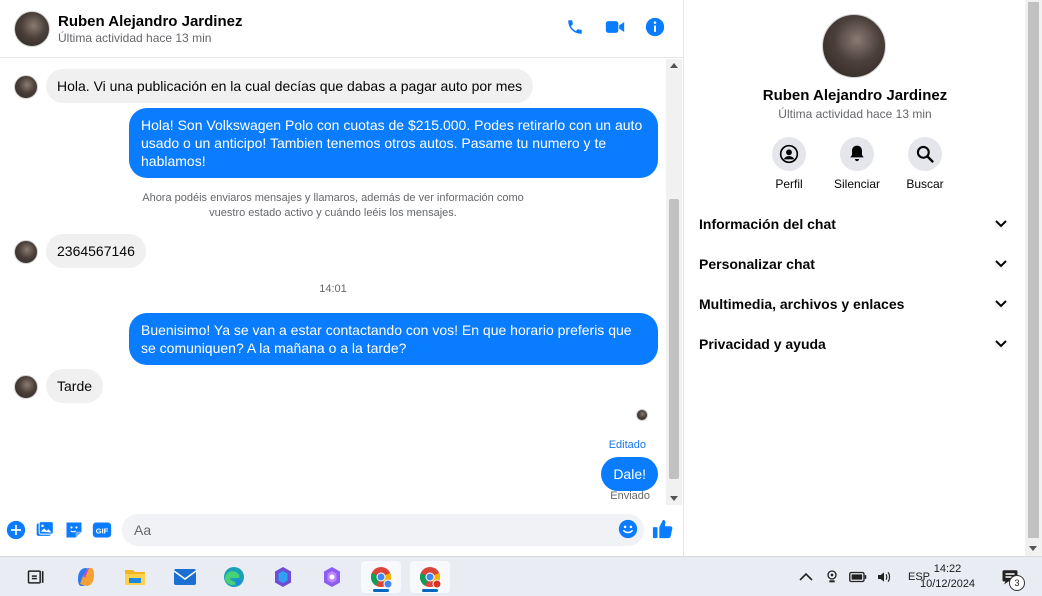 The image size is (1042, 596). I want to click on attach-photo-button, so click(45, 530).